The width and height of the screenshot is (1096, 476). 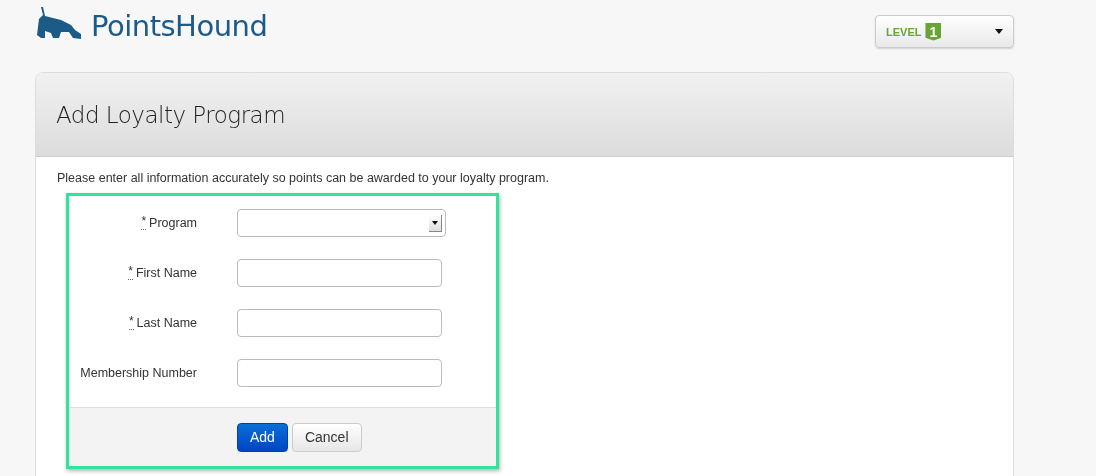 What do you see at coordinates (179, 26) in the screenshot?
I see `brand-name: PointsHound` at bounding box center [179, 26].